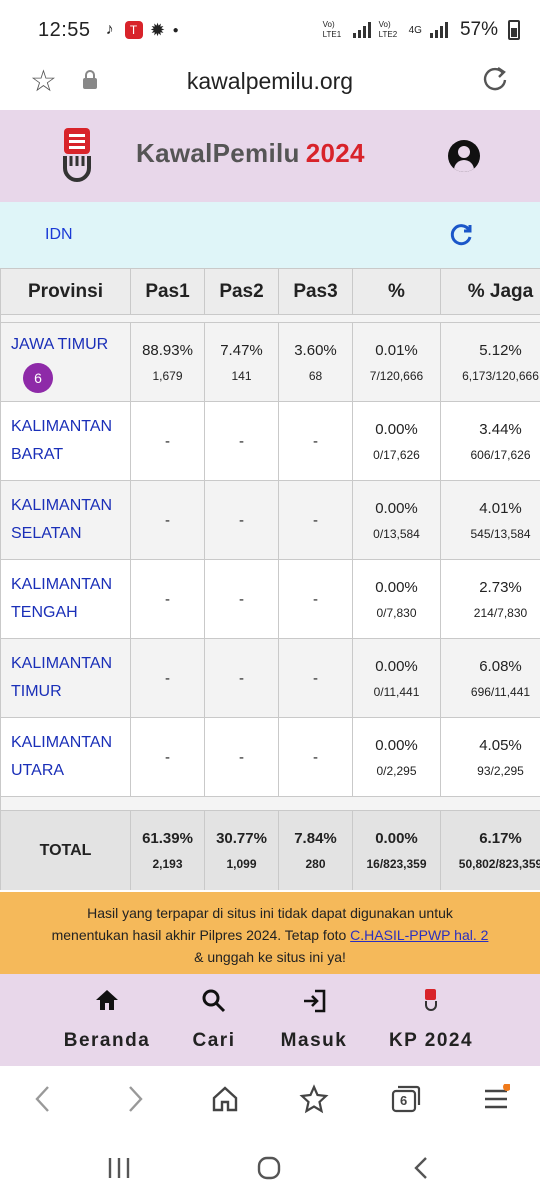 This screenshot has height=1200, width=540. I want to click on kawalpemilu-logo-icon, so click(79, 157).